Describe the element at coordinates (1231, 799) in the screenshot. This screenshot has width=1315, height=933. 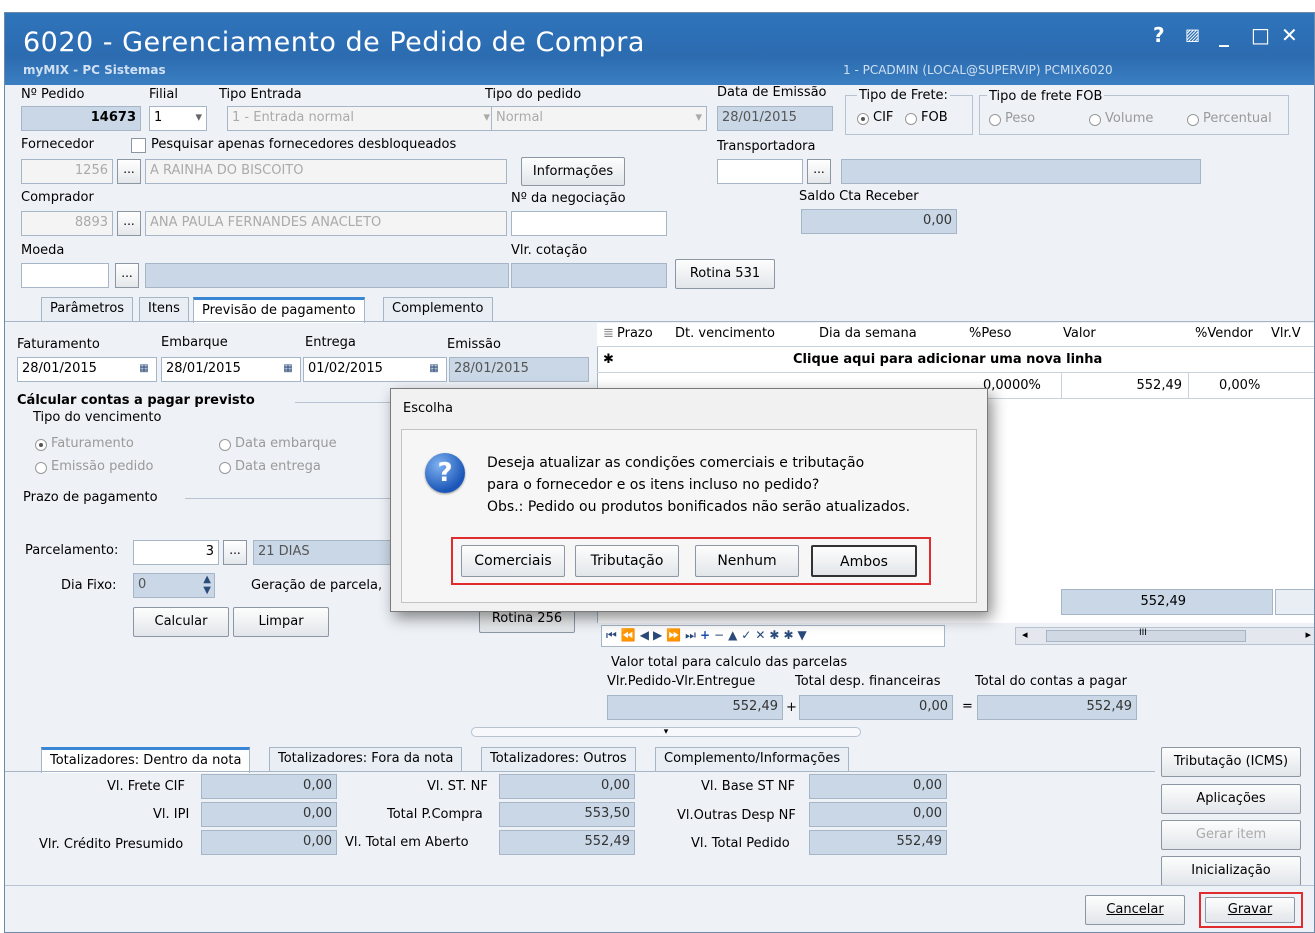
I see `aplicacoes-button: Aplicações` at that location.